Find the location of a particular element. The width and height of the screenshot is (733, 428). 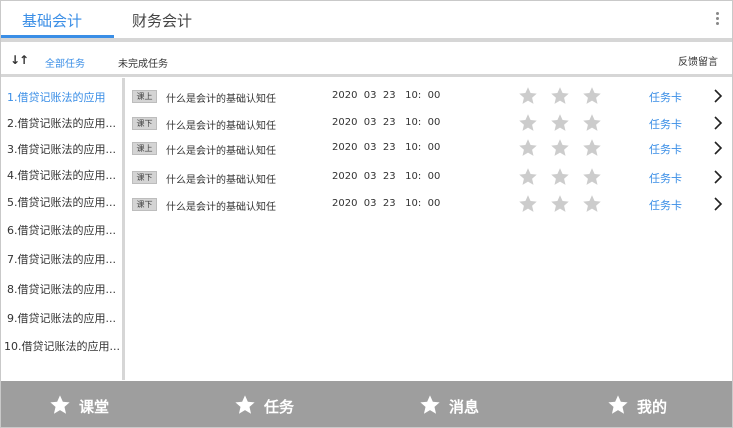

tab-financial-accounting: 财务会计 is located at coordinates (162, 20).